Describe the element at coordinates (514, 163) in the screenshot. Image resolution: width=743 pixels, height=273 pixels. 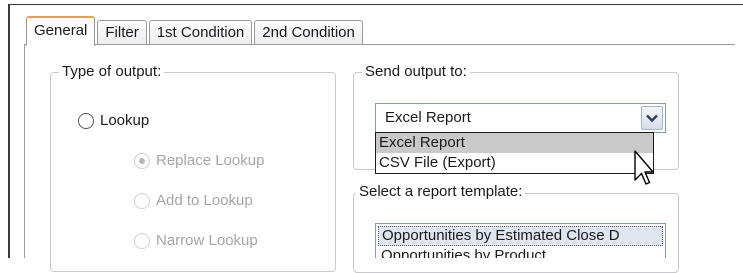
I see `dropdown-option-csv-file: CSV File (Export)` at that location.